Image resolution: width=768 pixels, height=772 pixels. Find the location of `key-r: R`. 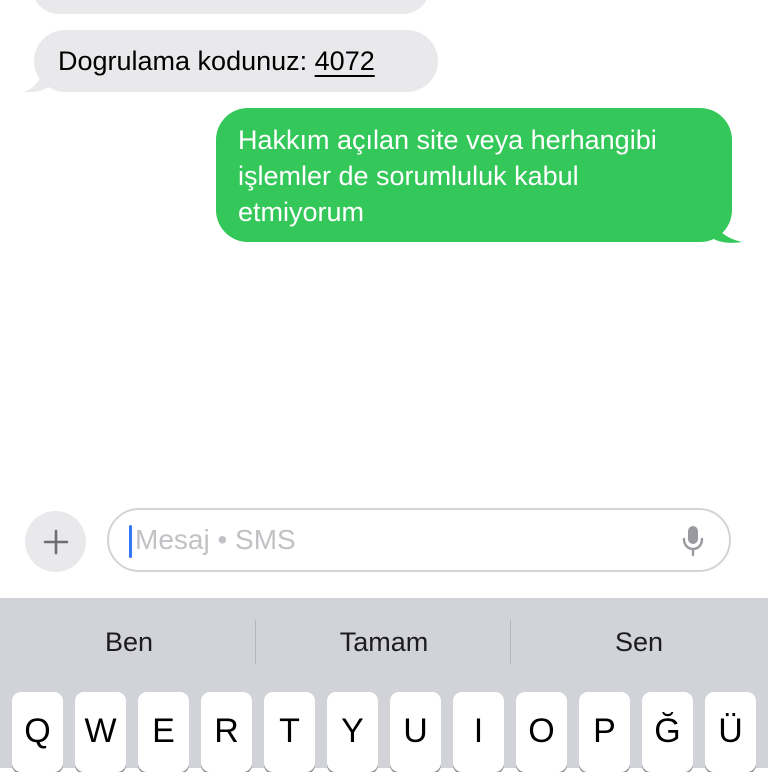

key-r: R is located at coordinates (226, 732).